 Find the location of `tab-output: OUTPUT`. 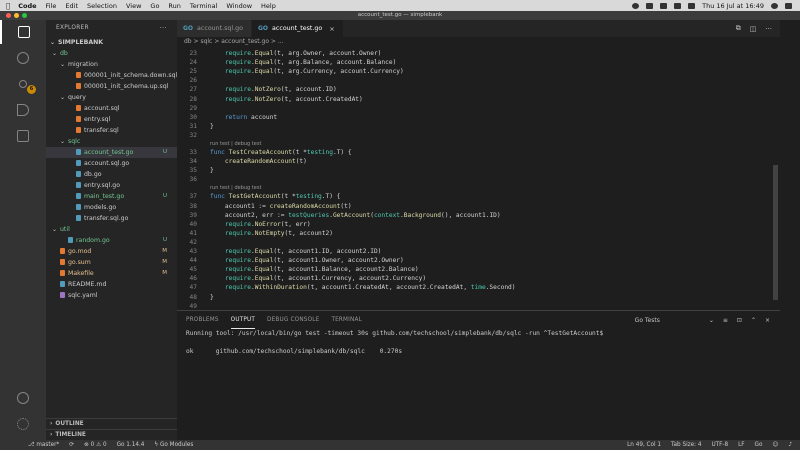

tab-output: OUTPUT is located at coordinates (243, 320).